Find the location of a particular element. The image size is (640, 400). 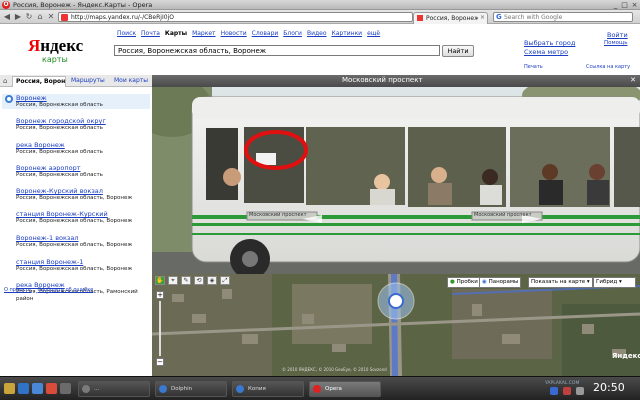

site-favicon-icon is located at coordinates (64, 17).